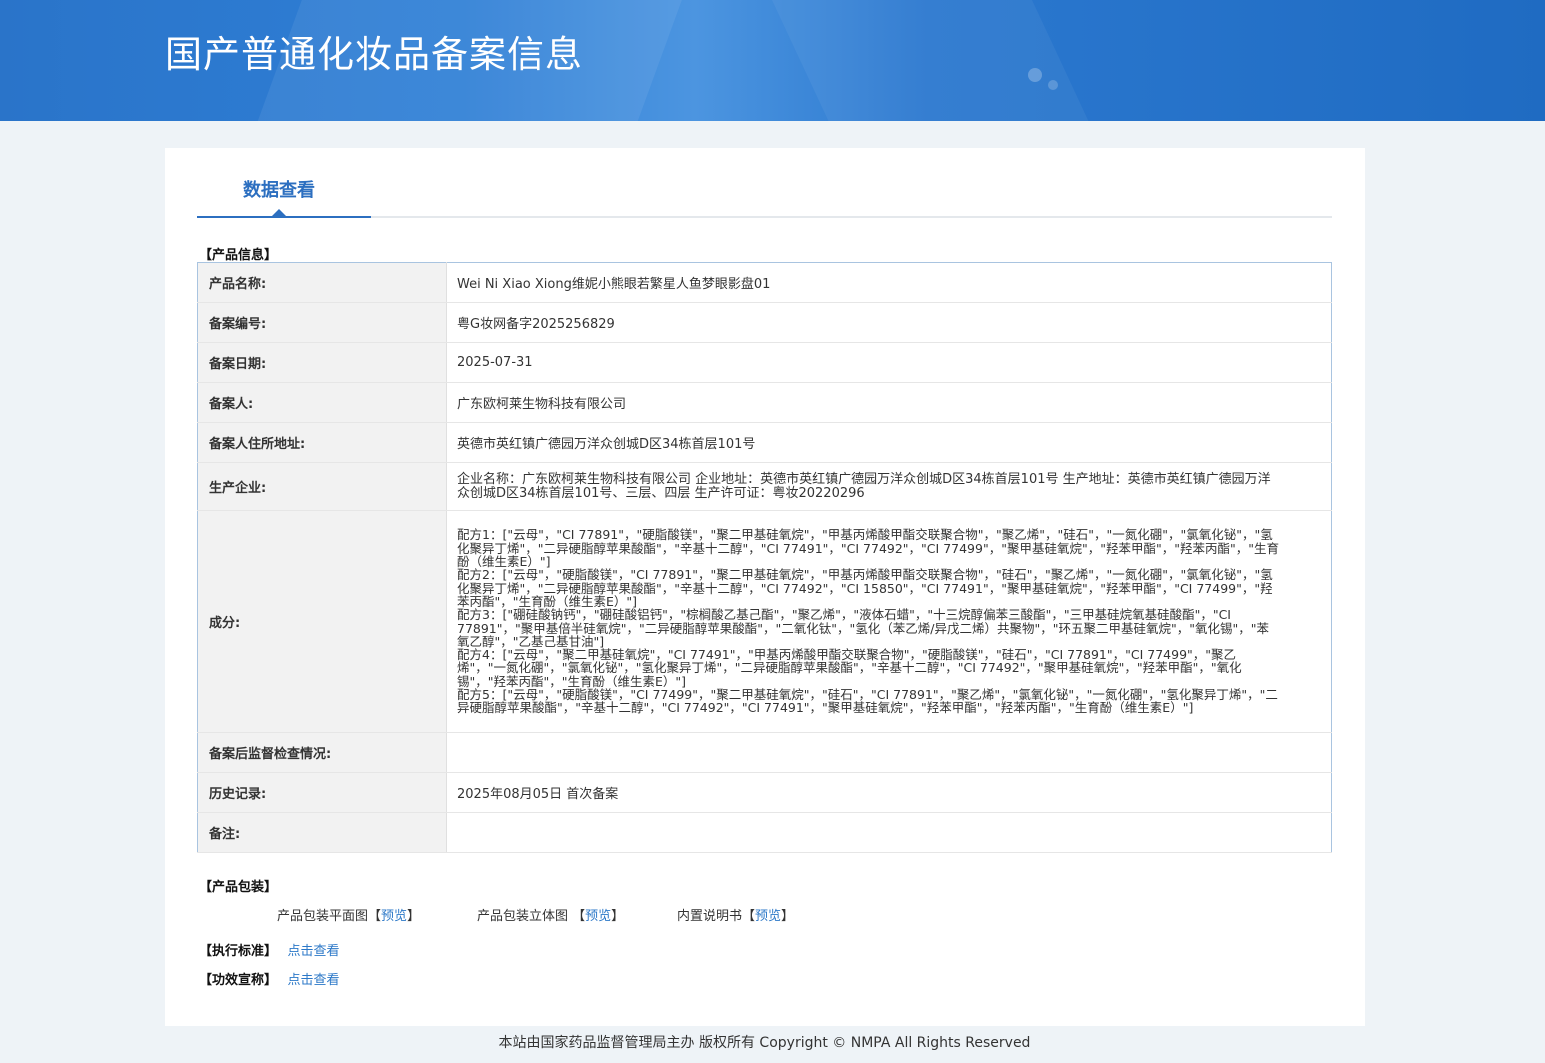 The height and width of the screenshot is (1063, 1545). Describe the element at coordinates (322, 362) in the screenshot. I see `row-label: 备案日期:` at that location.